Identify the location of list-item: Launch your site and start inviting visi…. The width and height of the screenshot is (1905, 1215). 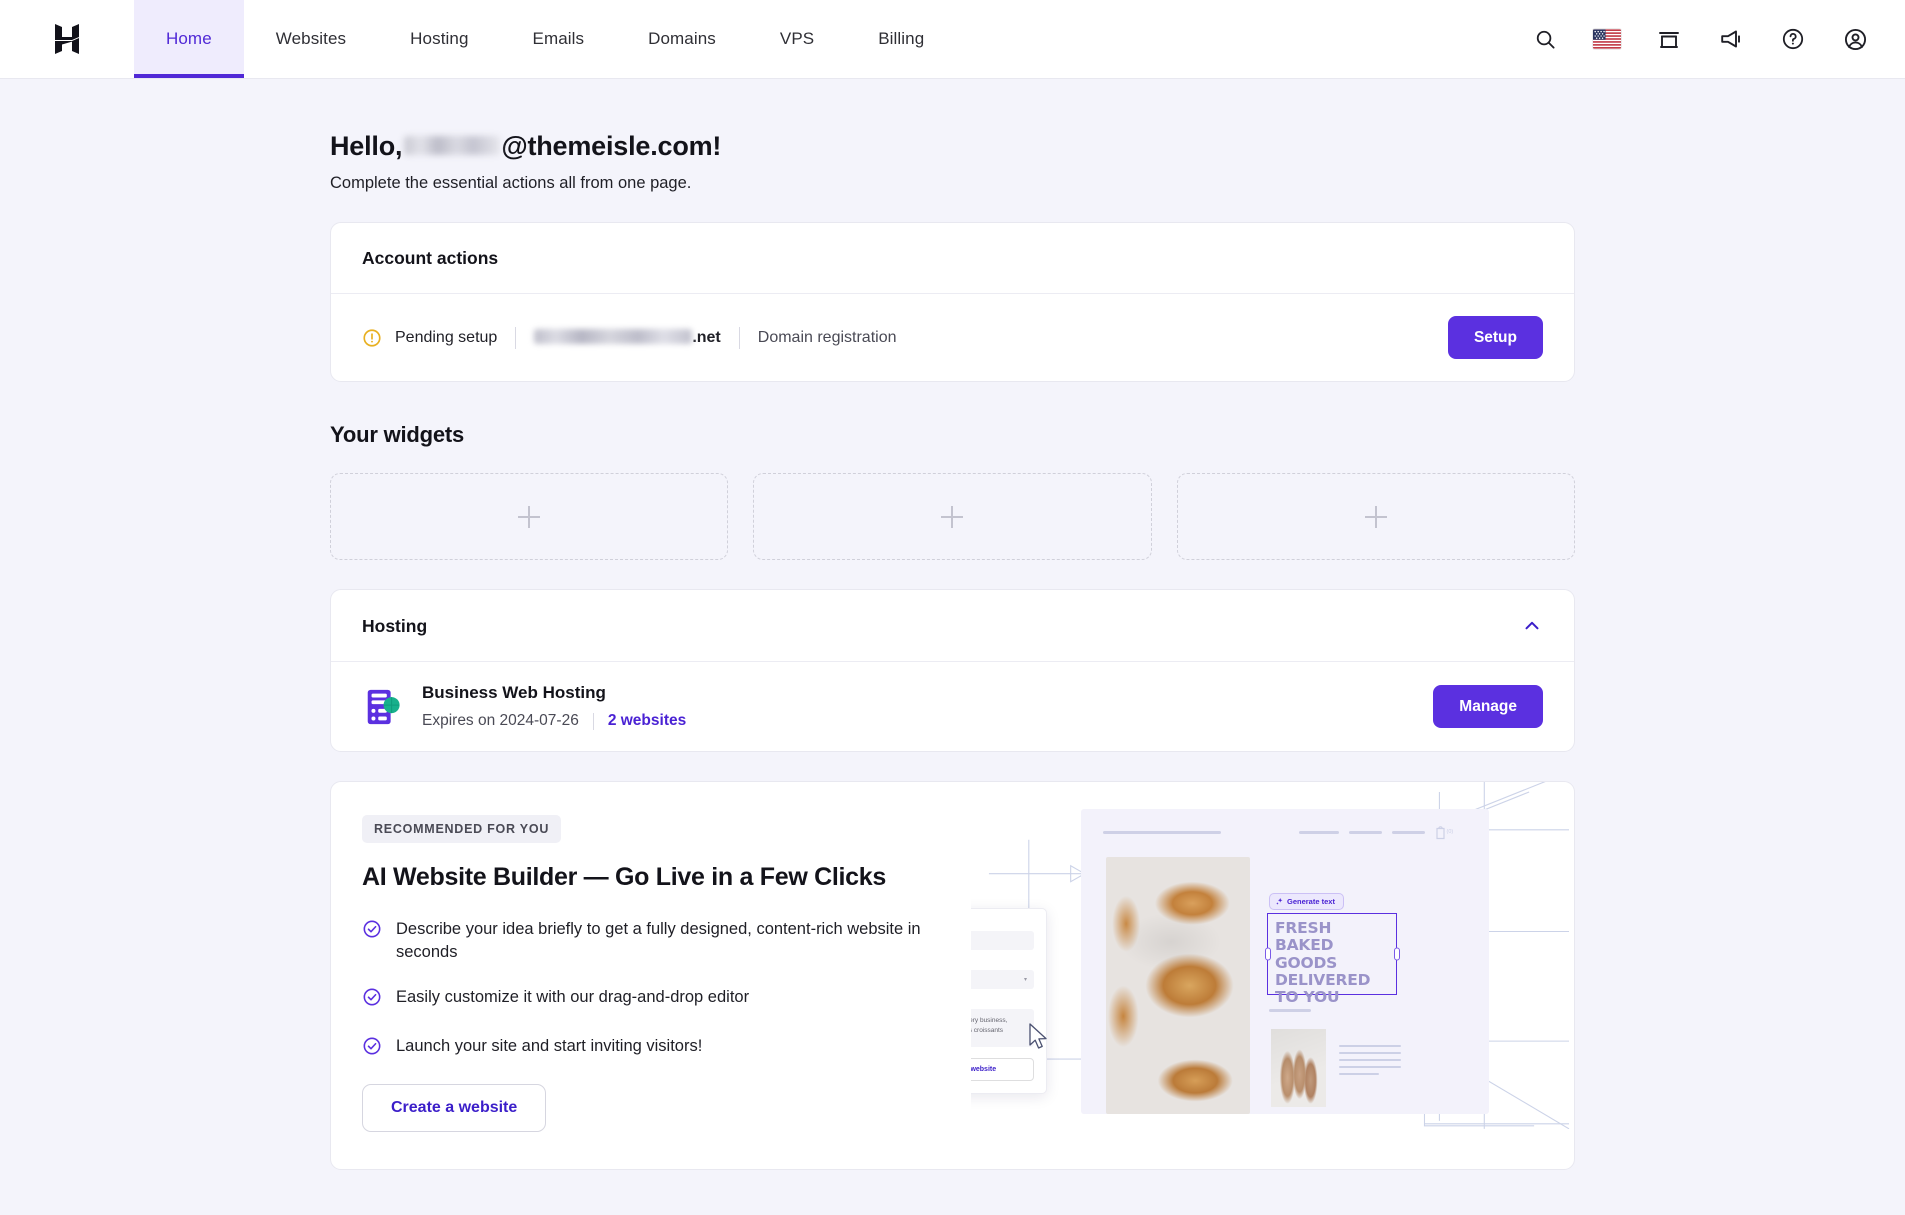
(652, 1048).